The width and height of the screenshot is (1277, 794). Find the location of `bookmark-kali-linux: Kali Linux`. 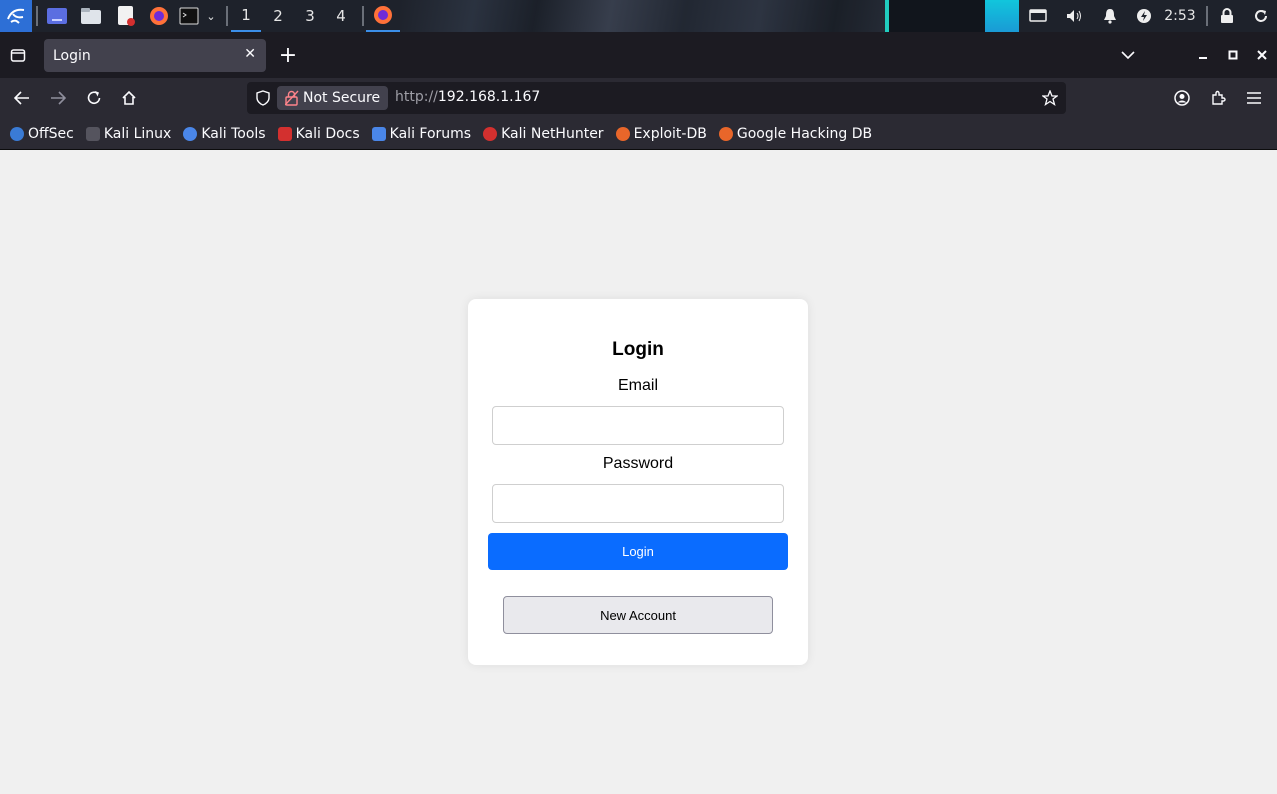

bookmark-kali-linux: Kali Linux is located at coordinates (128, 134).